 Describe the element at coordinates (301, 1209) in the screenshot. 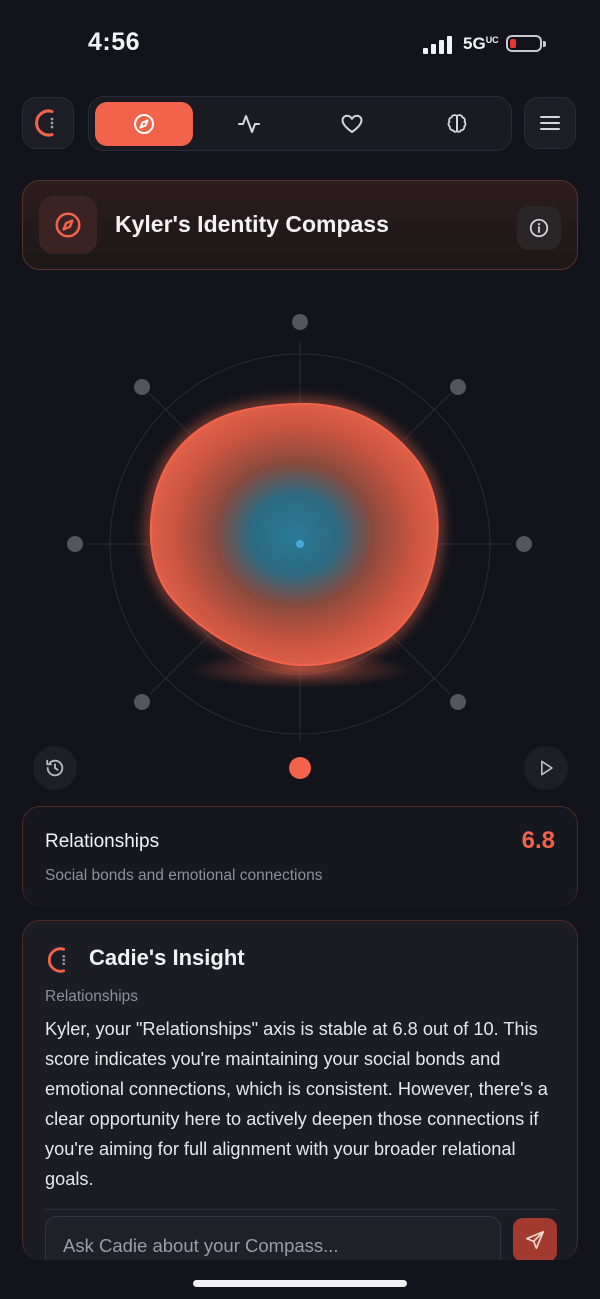

I see `divider` at that location.